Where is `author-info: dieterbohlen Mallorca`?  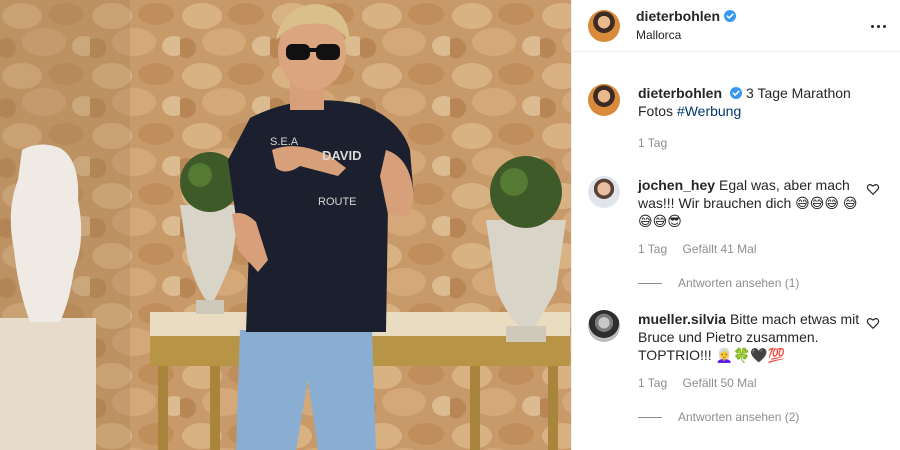 author-info: dieterbohlen Mallorca is located at coordinates (686, 25).